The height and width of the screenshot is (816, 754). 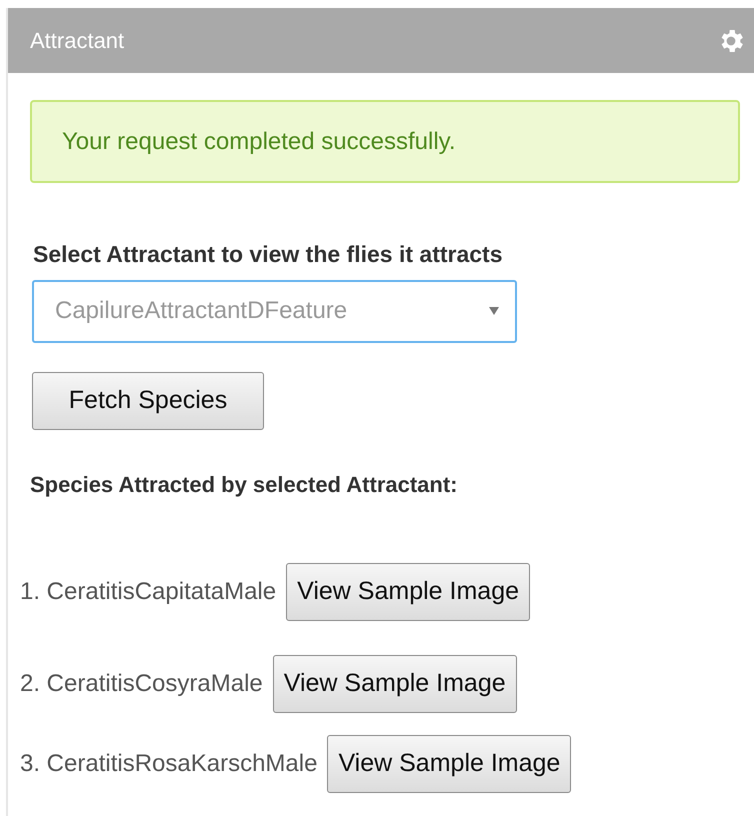 What do you see at coordinates (169, 763) in the screenshot?
I see `species-name: 3. CeratitisRosaKarschMale` at bounding box center [169, 763].